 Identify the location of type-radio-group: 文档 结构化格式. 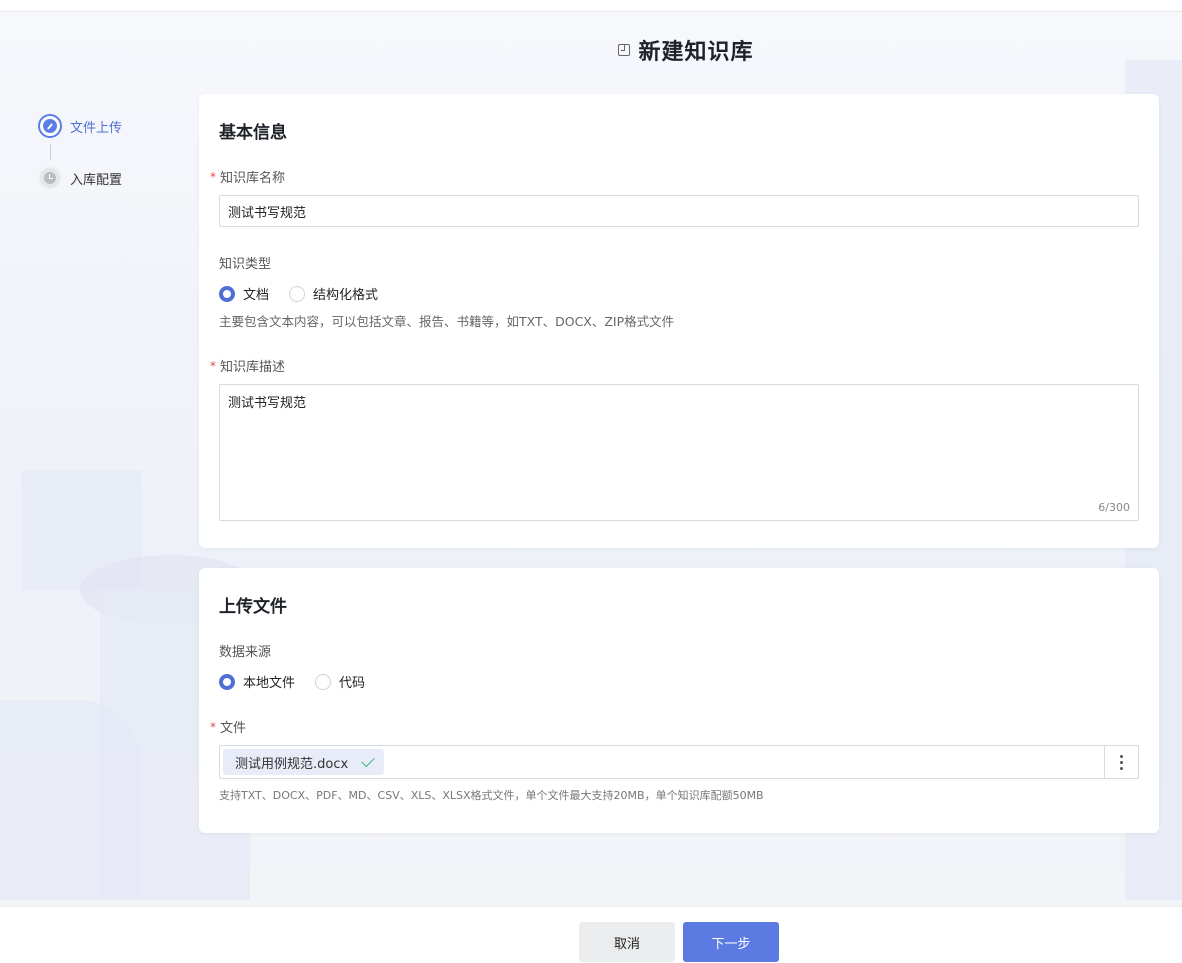
(679, 293).